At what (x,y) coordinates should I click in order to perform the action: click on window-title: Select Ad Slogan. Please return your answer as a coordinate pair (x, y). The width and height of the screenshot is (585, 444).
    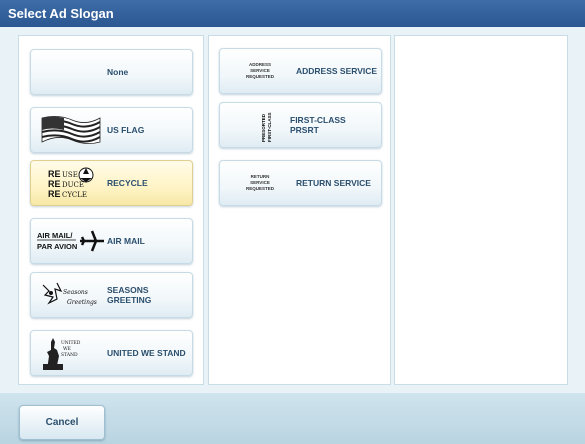
    Looking at the image, I should click on (292, 13).